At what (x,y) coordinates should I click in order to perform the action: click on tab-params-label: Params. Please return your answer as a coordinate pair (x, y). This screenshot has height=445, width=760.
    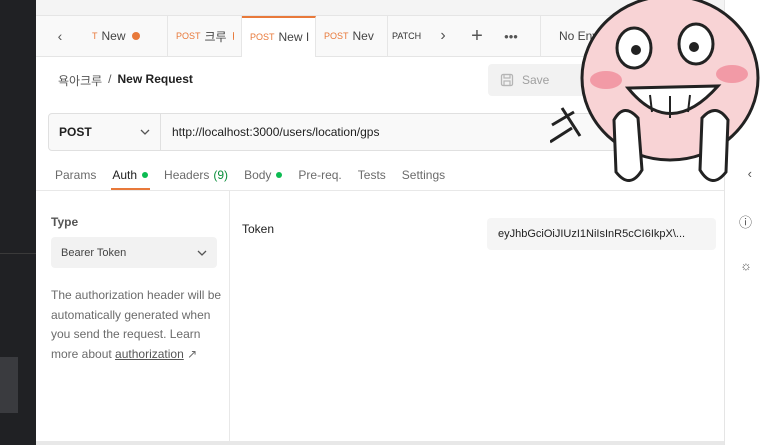
    Looking at the image, I should click on (76, 175).